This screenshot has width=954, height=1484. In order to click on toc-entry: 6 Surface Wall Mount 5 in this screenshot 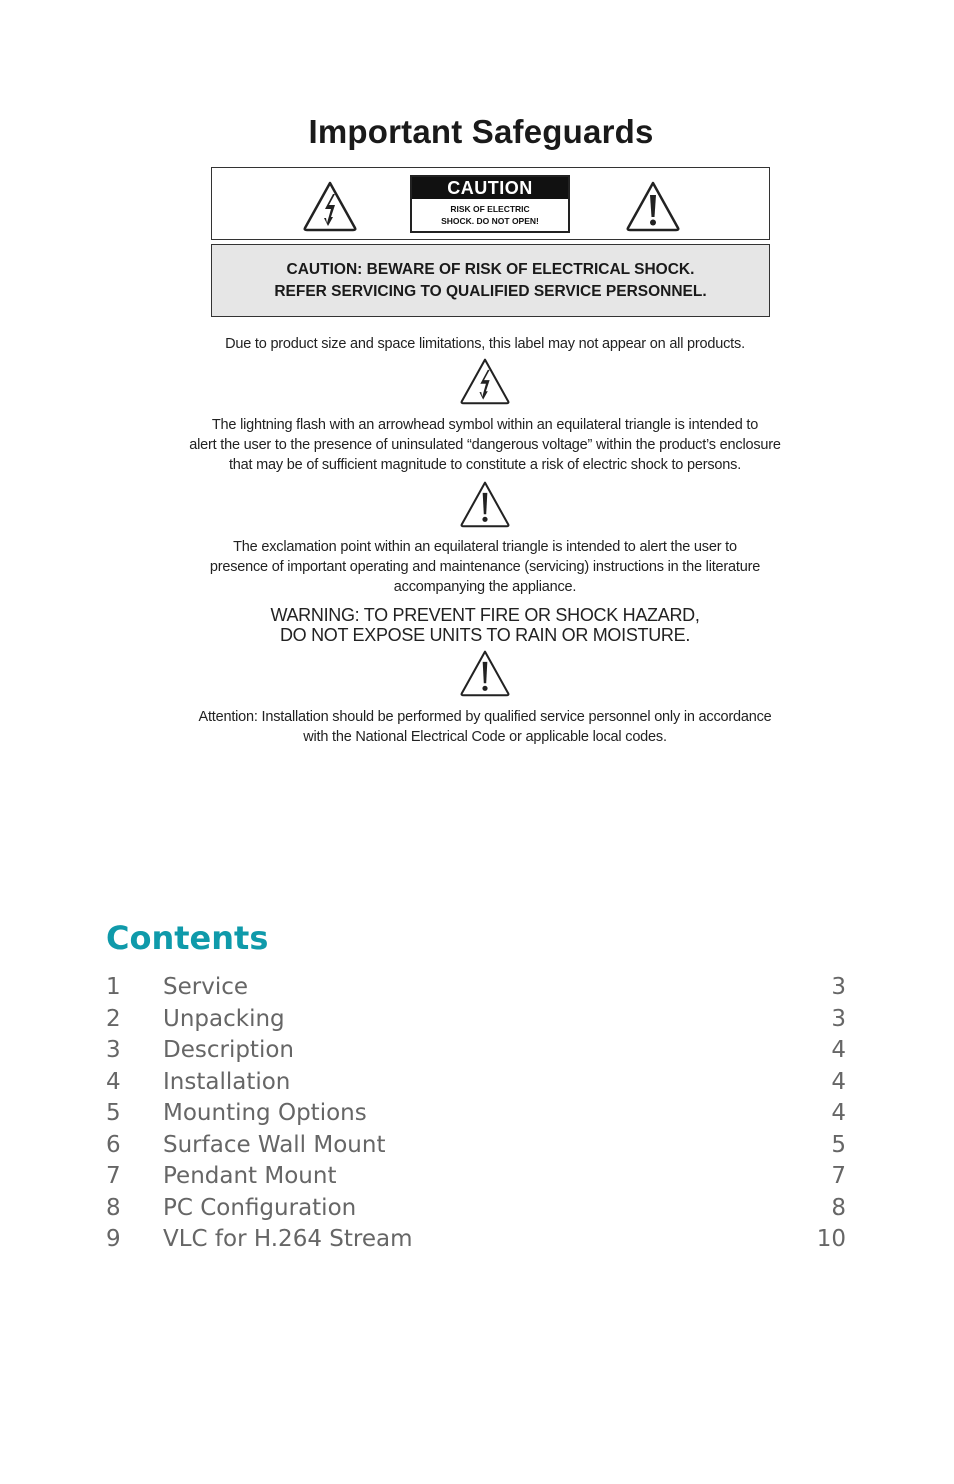, I will do `click(476, 1146)`.